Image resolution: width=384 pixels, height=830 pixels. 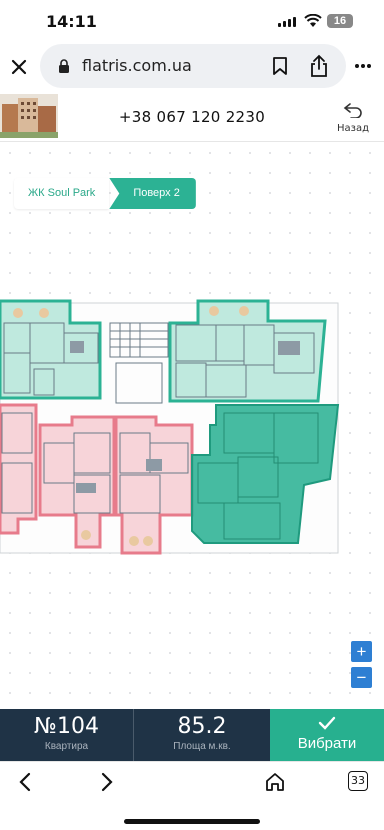 I want to click on back-arrow-icon, so click(x=352, y=111).